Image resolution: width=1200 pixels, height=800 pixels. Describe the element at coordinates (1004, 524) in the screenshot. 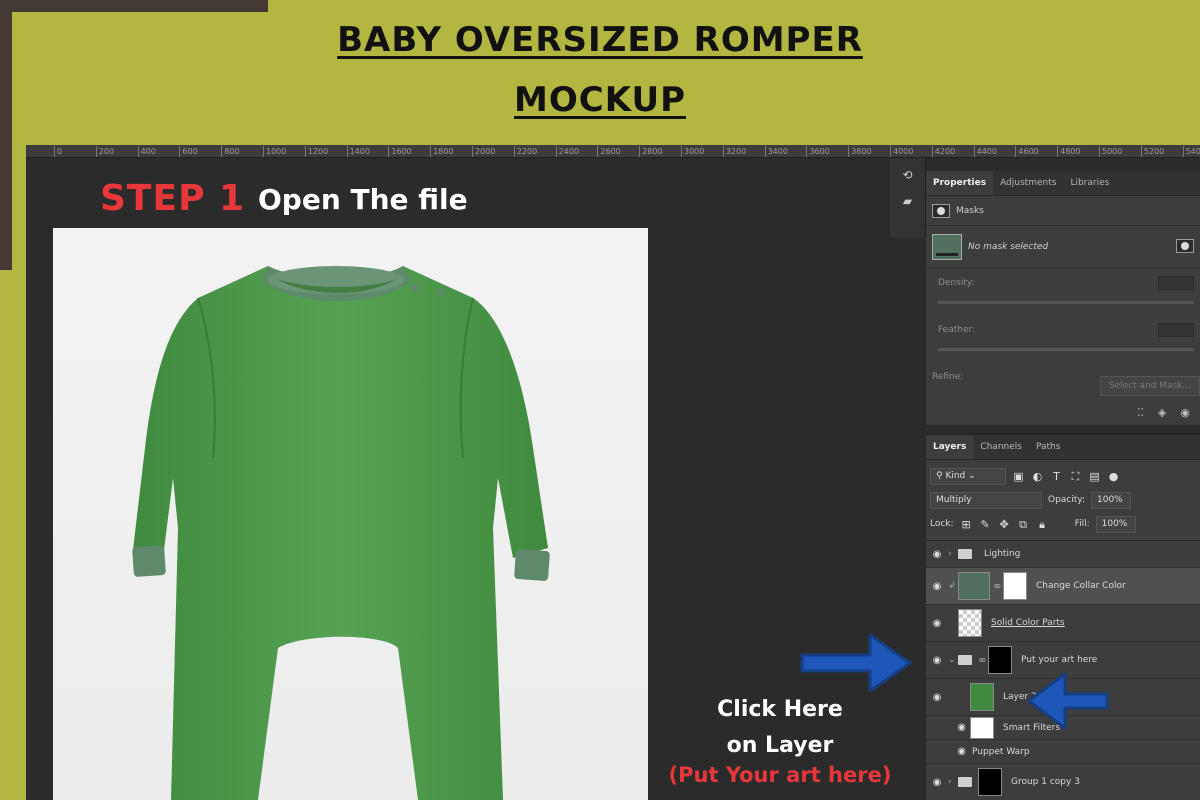

I see `lock-position-icon: ✥` at that location.